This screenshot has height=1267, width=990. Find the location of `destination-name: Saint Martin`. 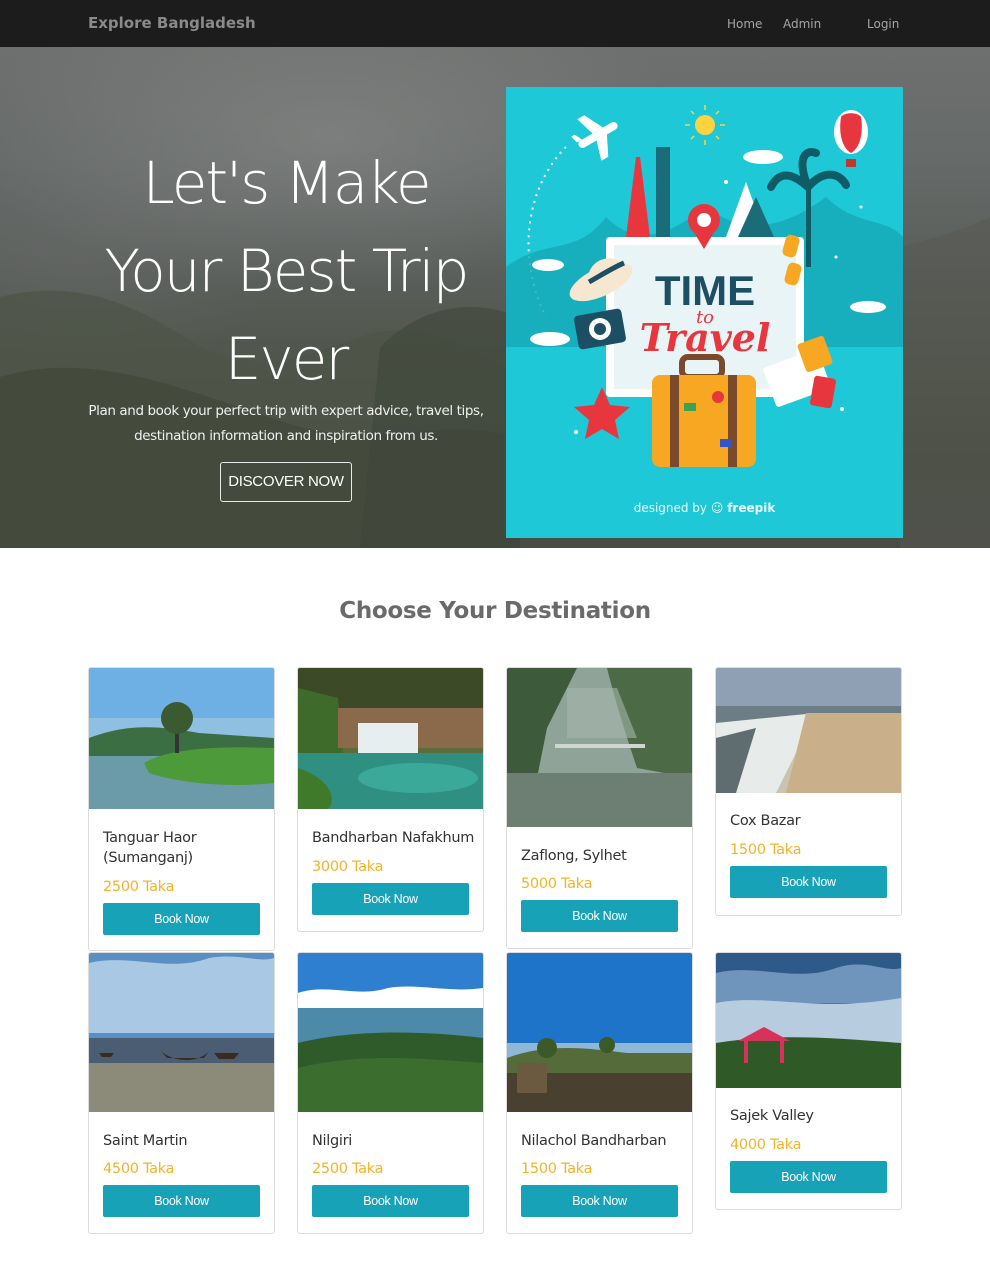

destination-name: Saint Martin is located at coordinates (145, 1141).